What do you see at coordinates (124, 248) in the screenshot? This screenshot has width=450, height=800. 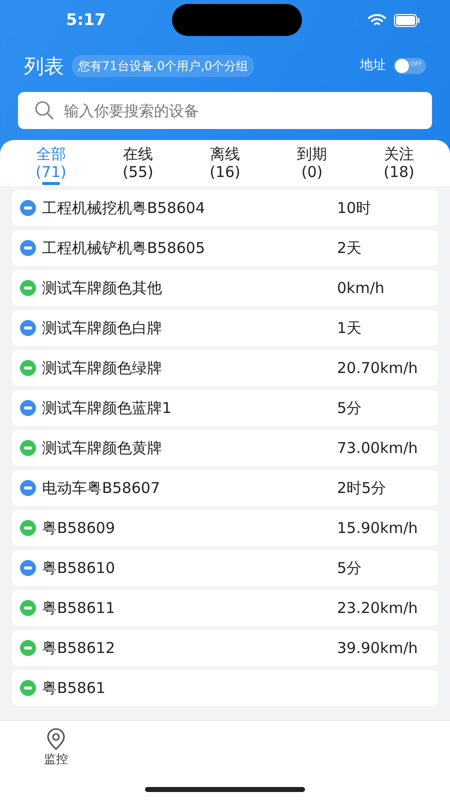 I see `device-name: 工程机械铲机粤B58605` at bounding box center [124, 248].